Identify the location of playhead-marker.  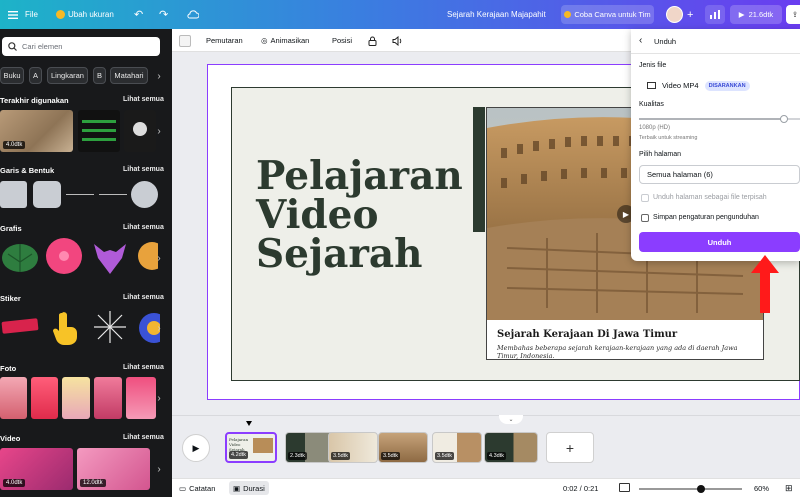
(249, 423).